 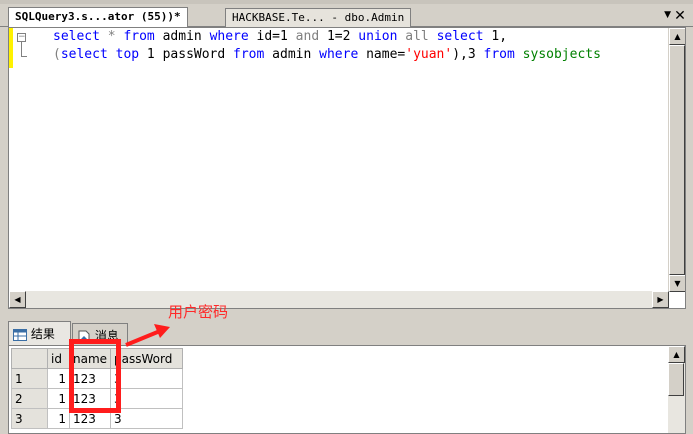 I want to click on string-literal: 'yuan', so click(x=429, y=54).